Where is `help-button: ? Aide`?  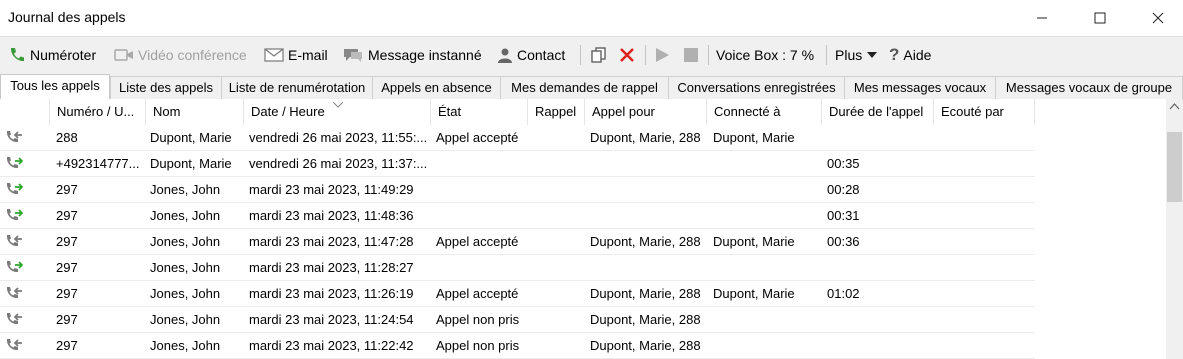 help-button: ? Aide is located at coordinates (910, 55).